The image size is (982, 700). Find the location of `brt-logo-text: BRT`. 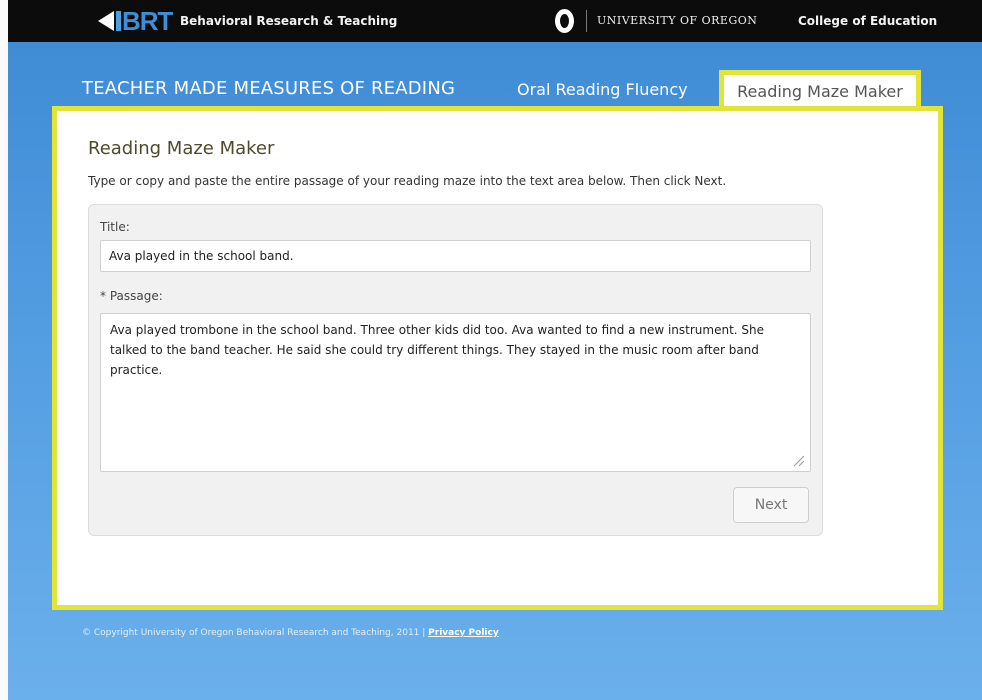

brt-logo-text: BRT is located at coordinates (147, 21).